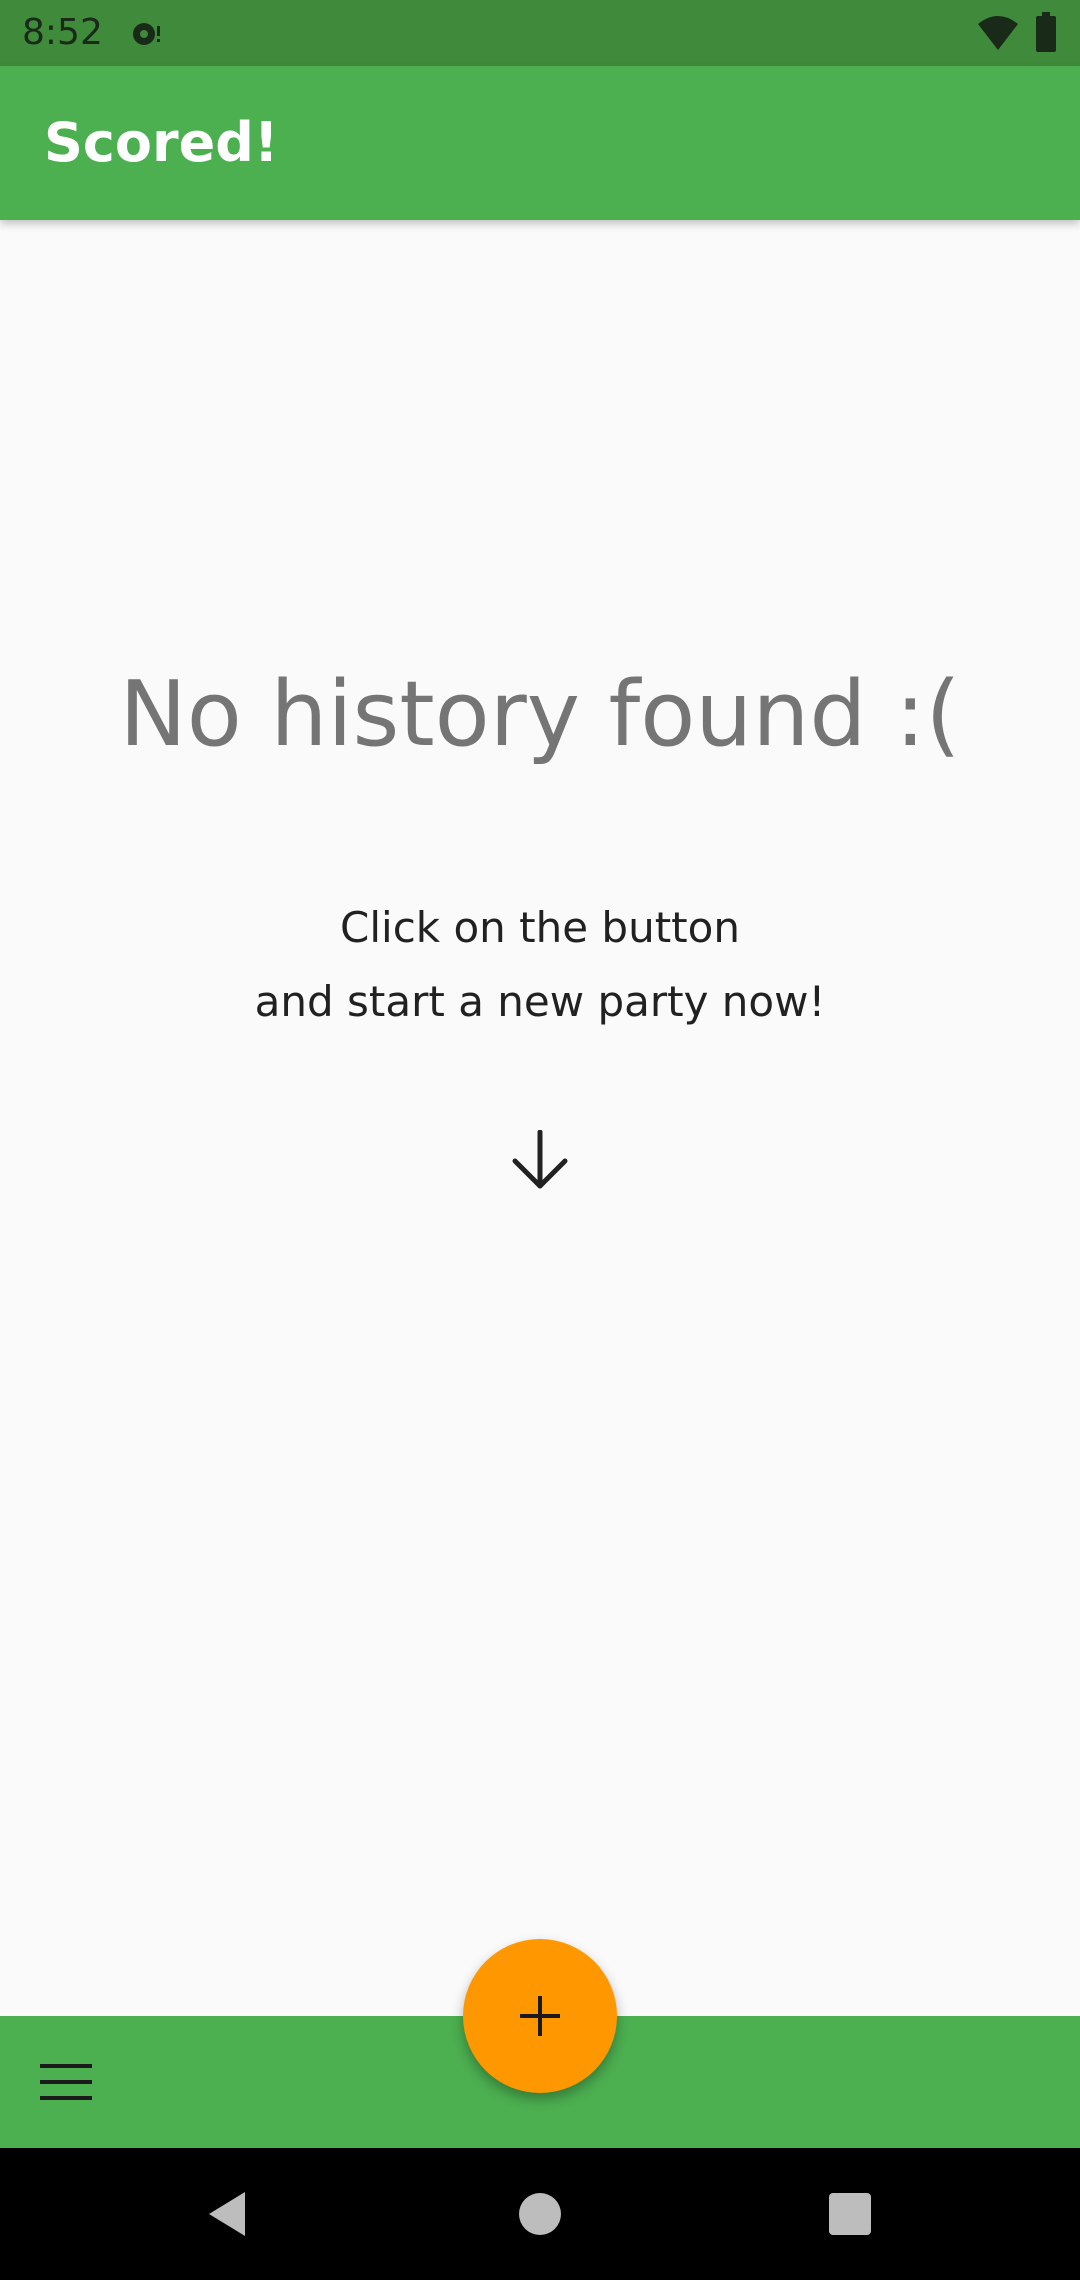 Image resolution: width=1080 pixels, height=2280 pixels. I want to click on app-title: Scored!, so click(161, 142).